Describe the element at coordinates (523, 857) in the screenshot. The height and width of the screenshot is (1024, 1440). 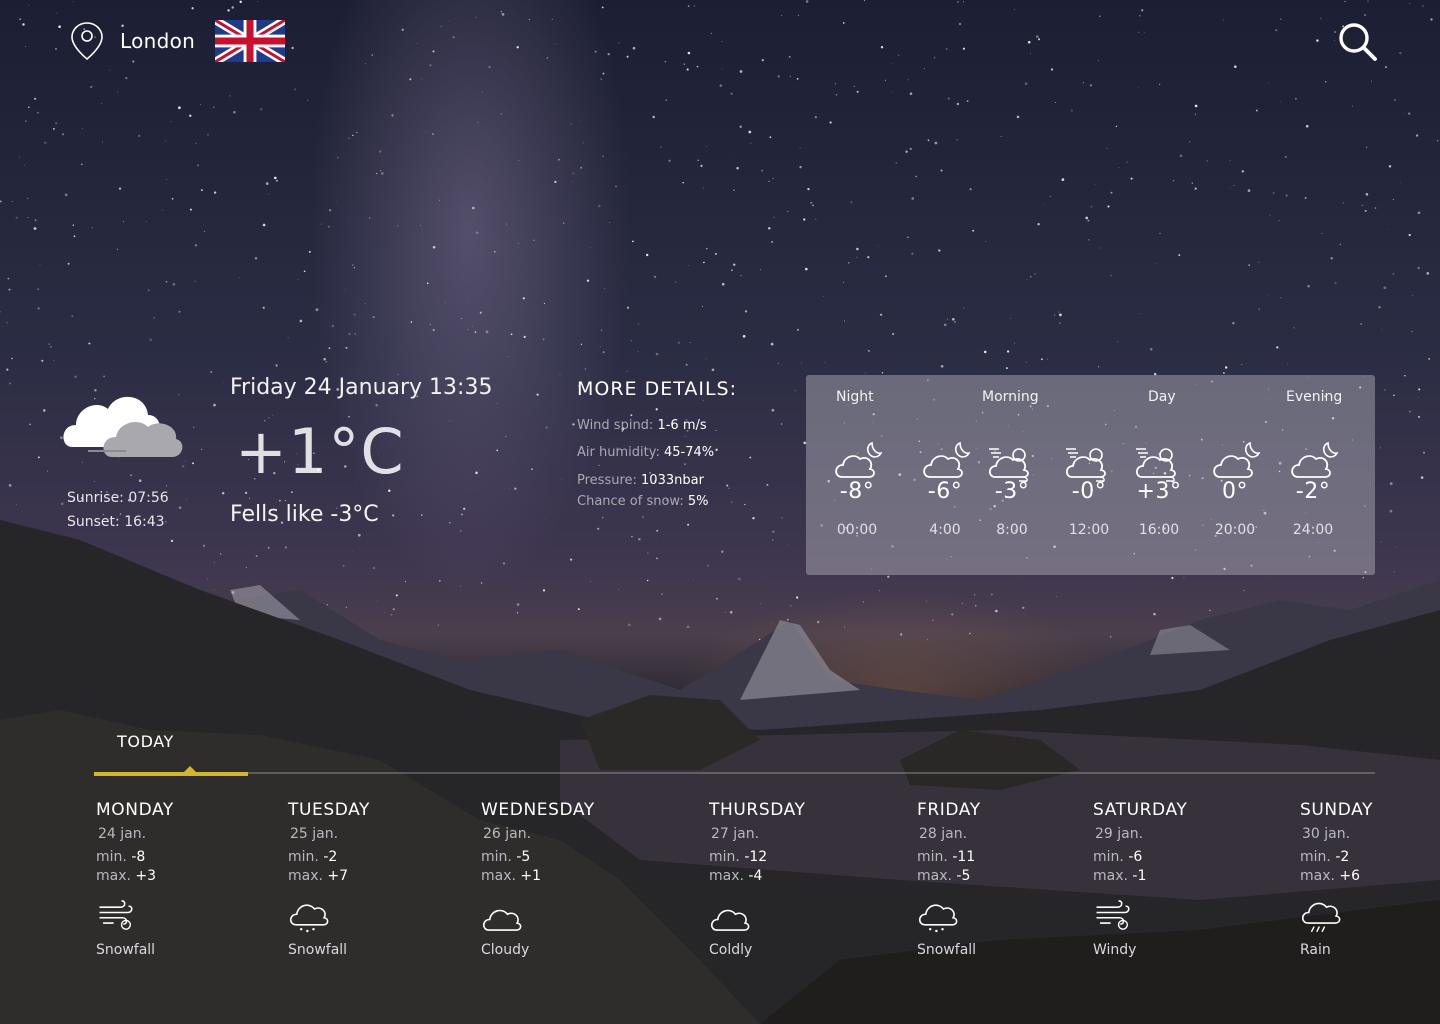
I see `min-value: -5` at that location.